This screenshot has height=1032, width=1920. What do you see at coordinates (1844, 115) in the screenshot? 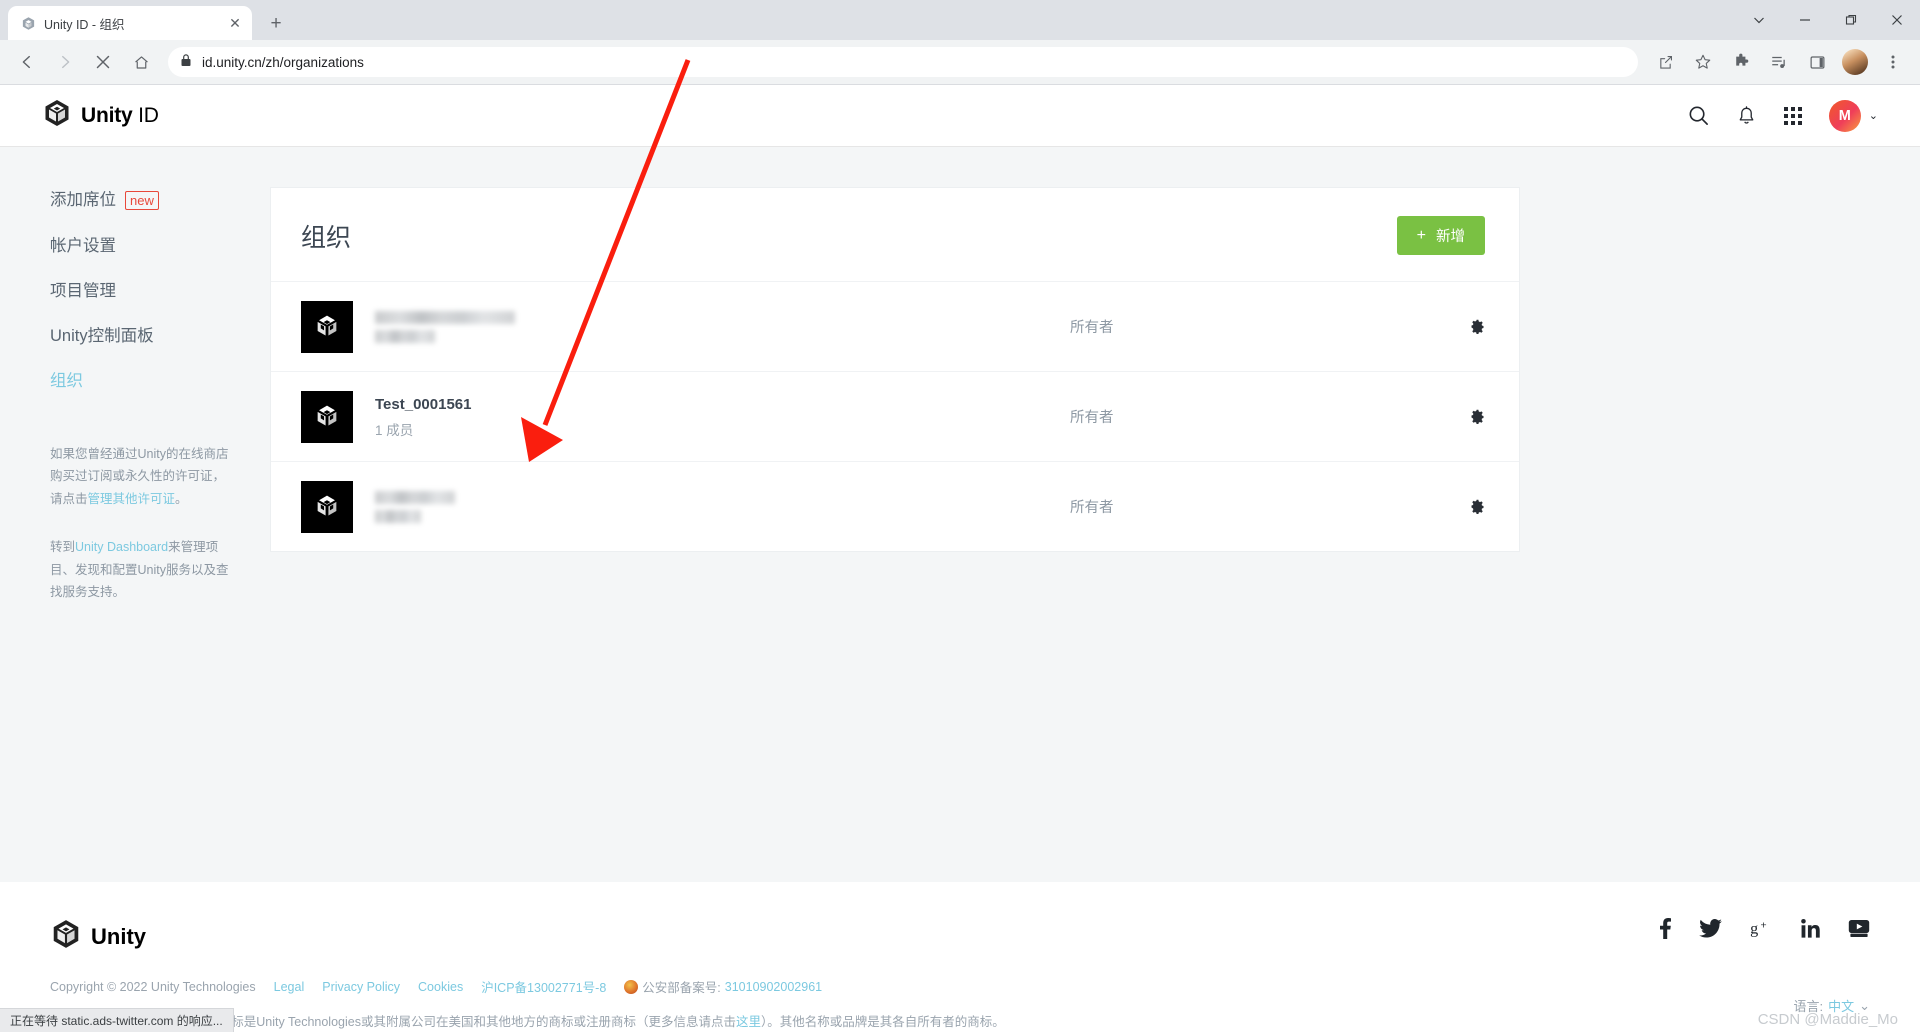
I see `avatar: M` at bounding box center [1844, 115].